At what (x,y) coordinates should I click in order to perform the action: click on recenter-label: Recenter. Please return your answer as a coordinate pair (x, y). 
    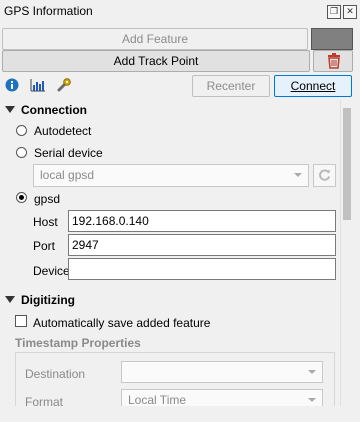
    Looking at the image, I should click on (231, 86).